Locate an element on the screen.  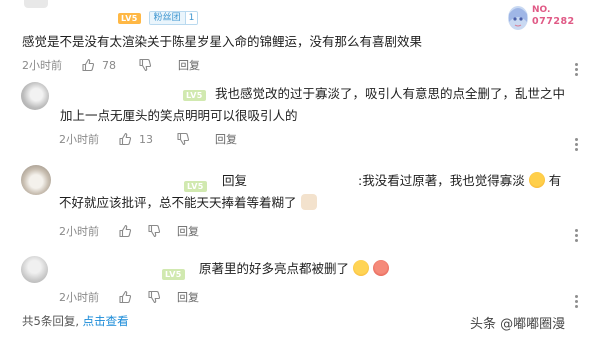
comment-meta: 2小时前 13 回复 is located at coordinates (148, 139).